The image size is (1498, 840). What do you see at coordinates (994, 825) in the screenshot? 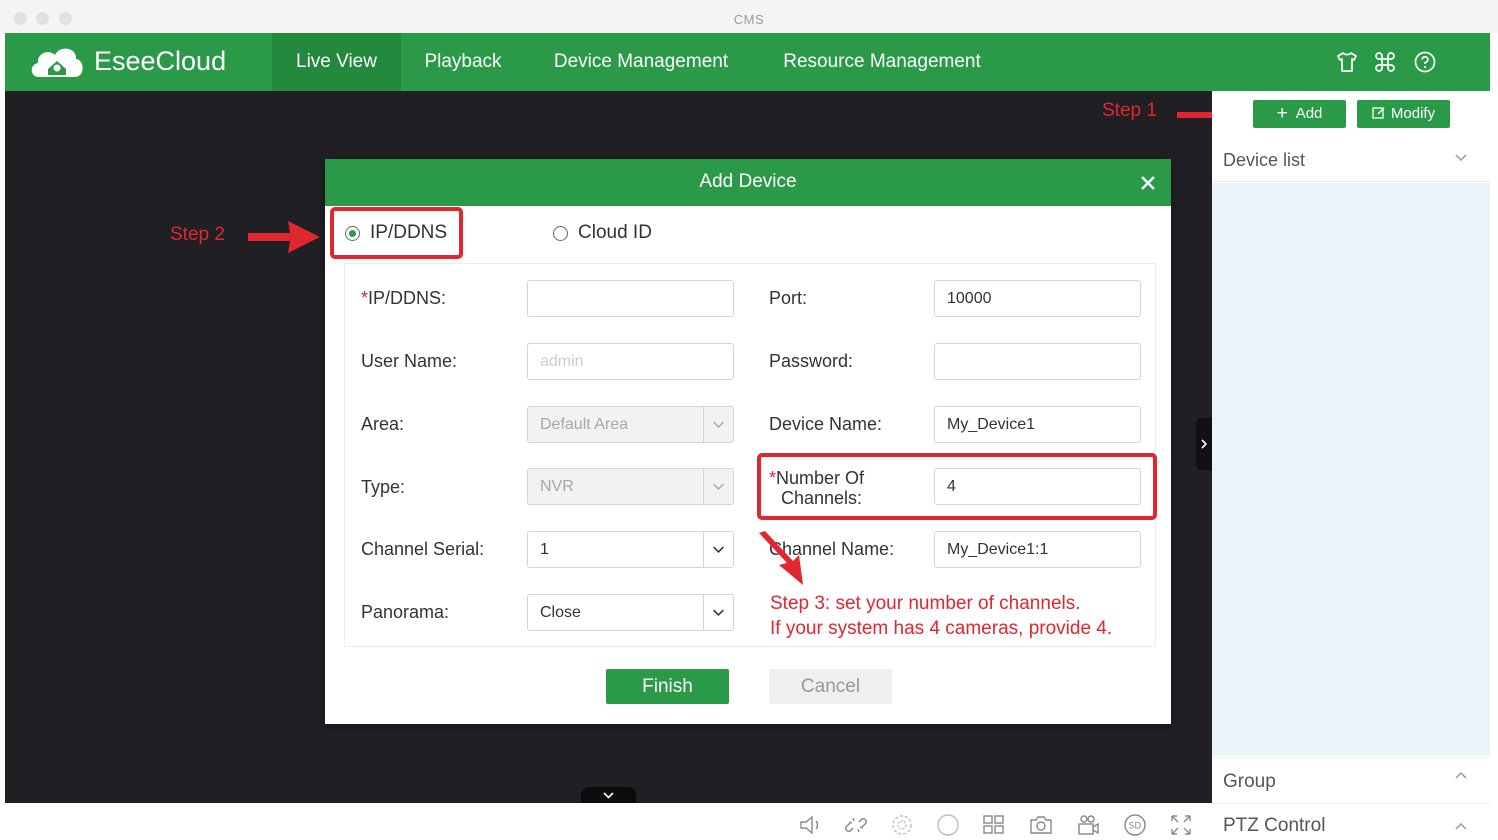
I see `grid-layout-icon` at bounding box center [994, 825].